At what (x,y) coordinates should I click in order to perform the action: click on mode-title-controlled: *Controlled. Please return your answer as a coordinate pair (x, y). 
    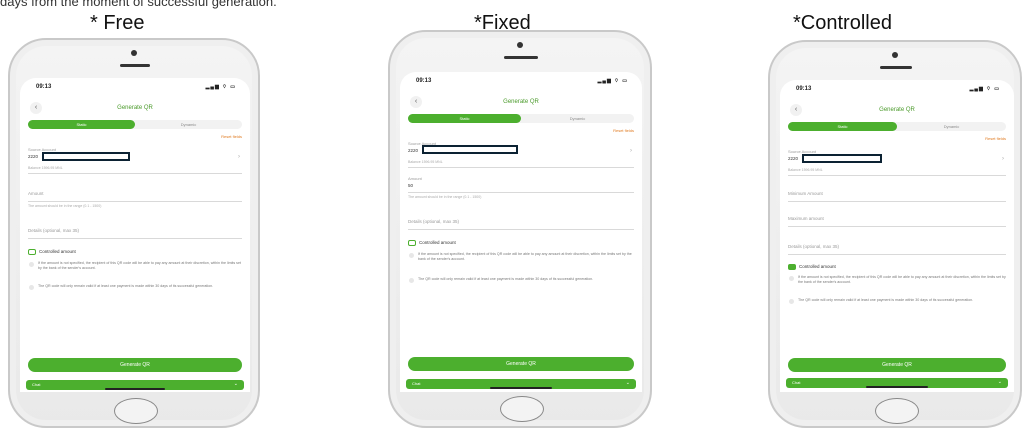
    Looking at the image, I should click on (842, 23).